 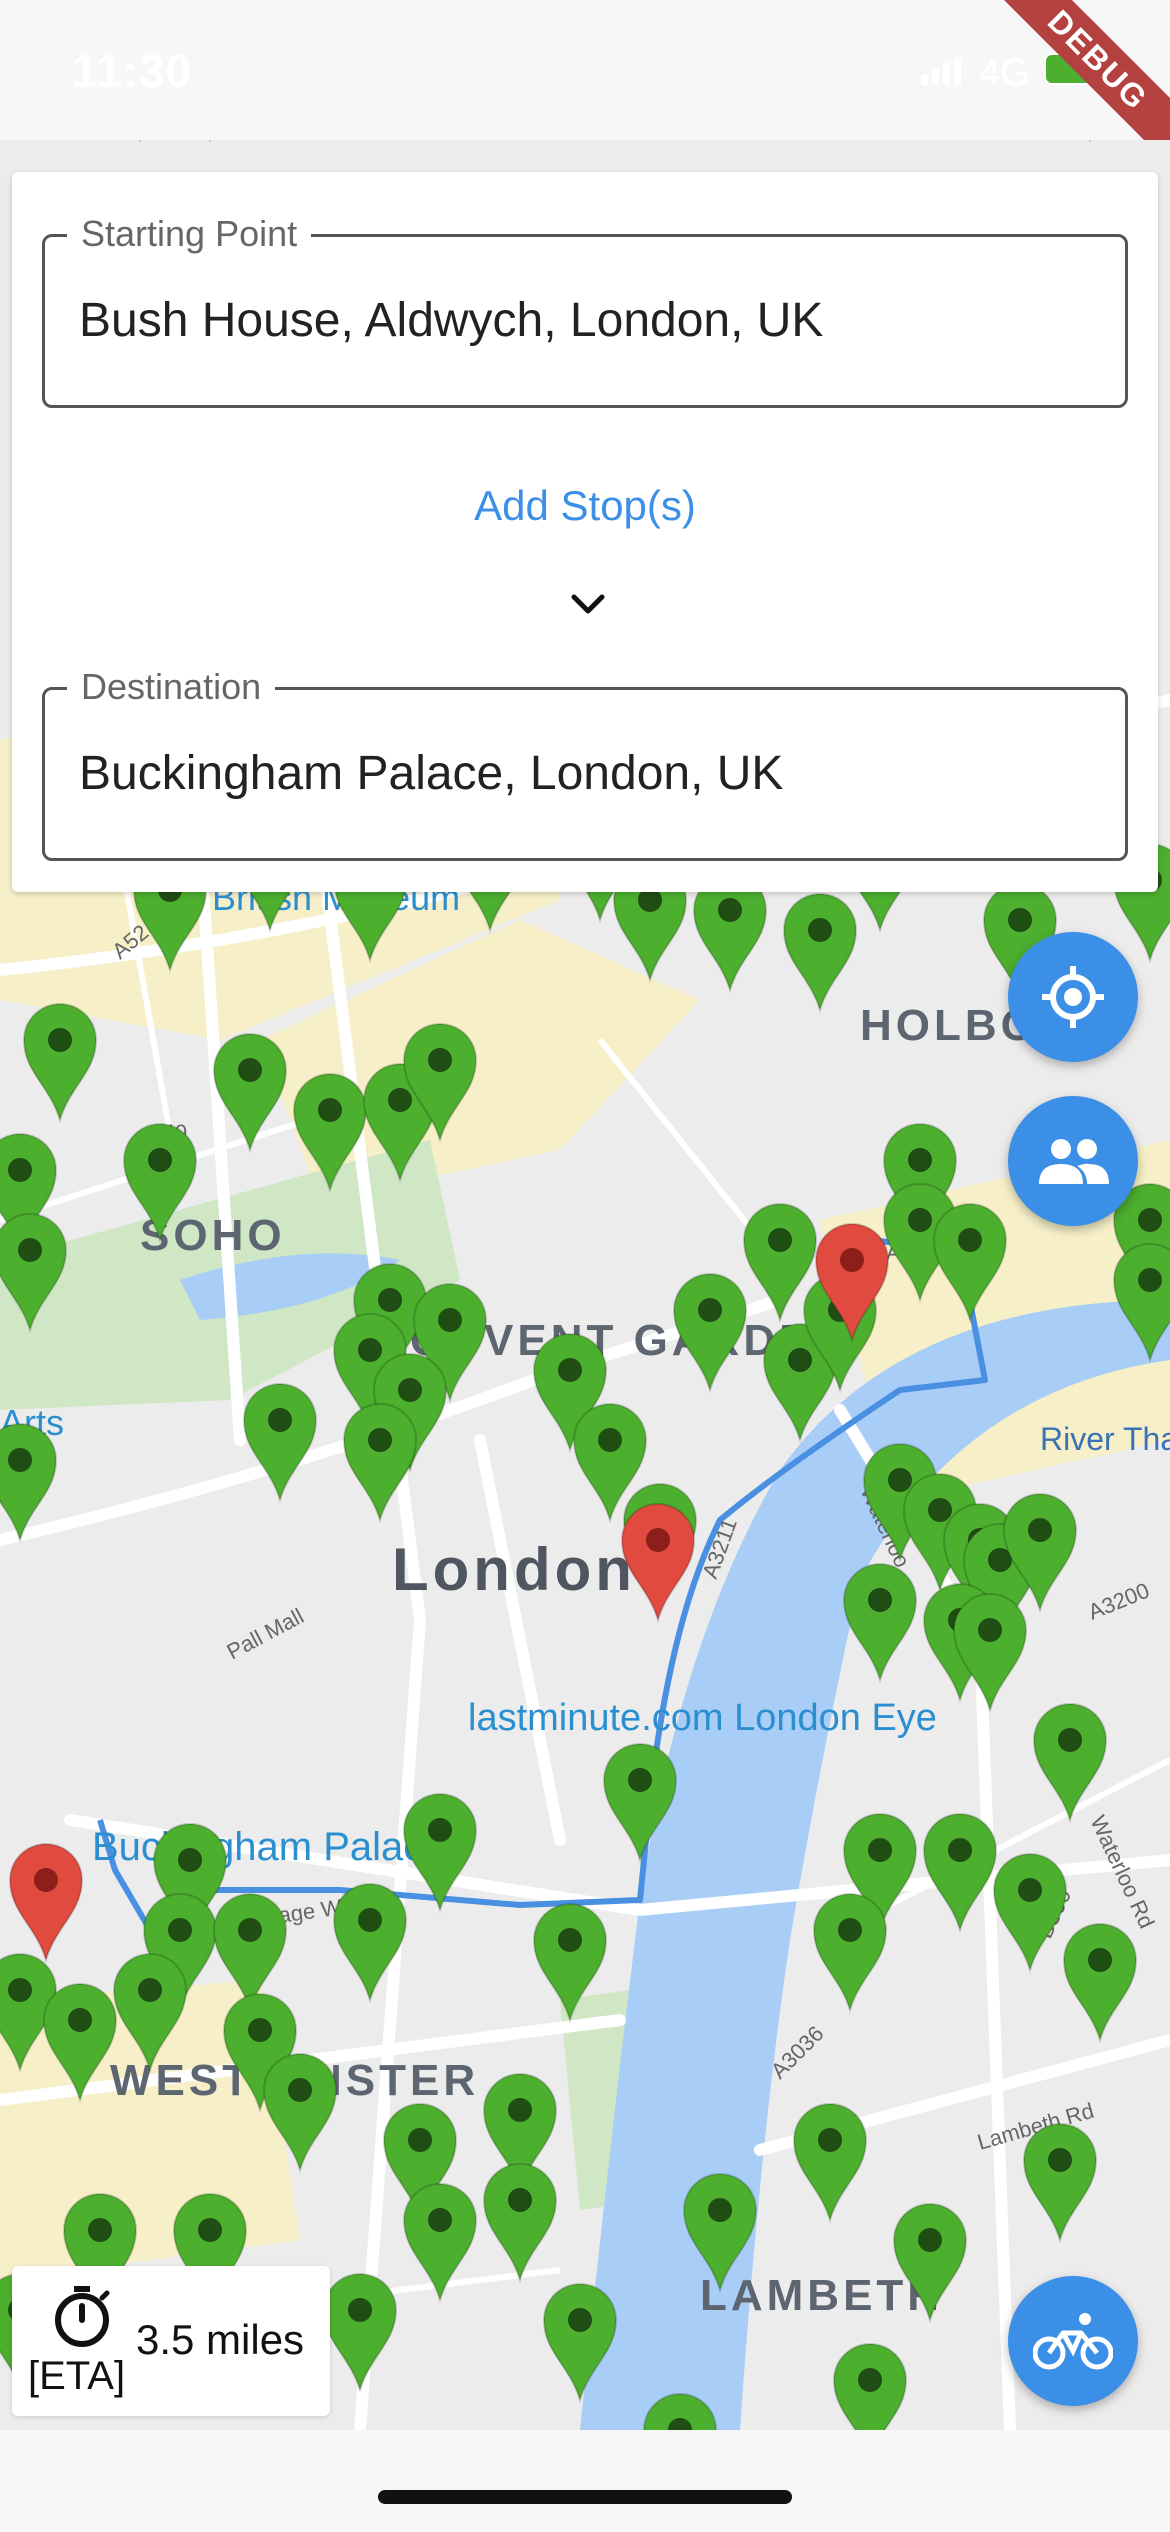 I want to click on bike-icon, so click(x=1073, y=2341).